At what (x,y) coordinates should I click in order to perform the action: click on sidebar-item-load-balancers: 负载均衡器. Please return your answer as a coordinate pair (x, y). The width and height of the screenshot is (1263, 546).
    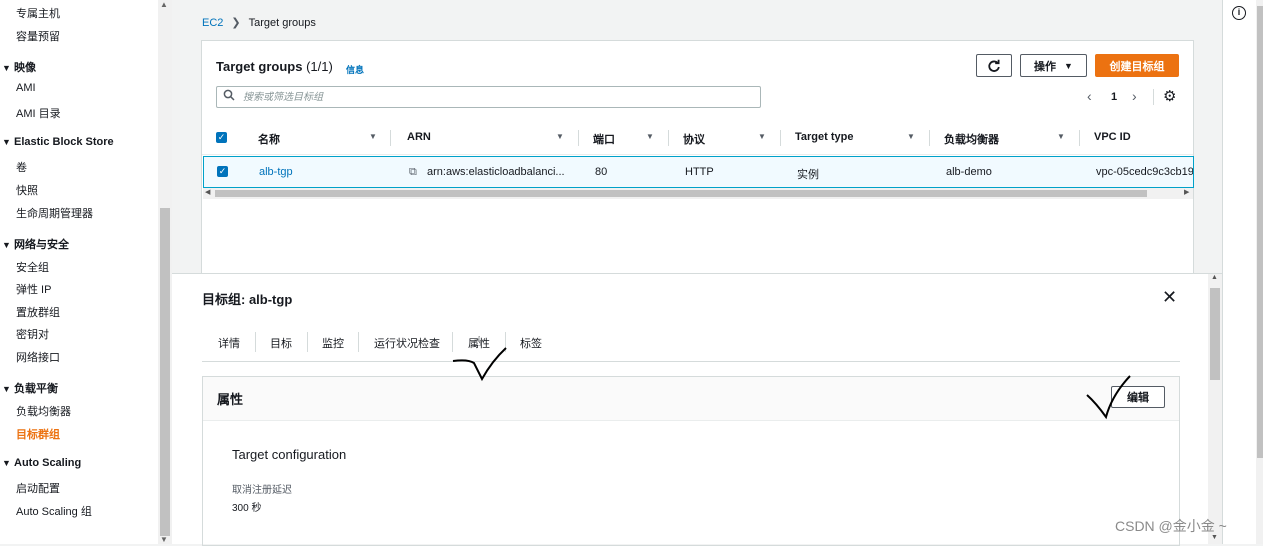
    Looking at the image, I should click on (43, 411).